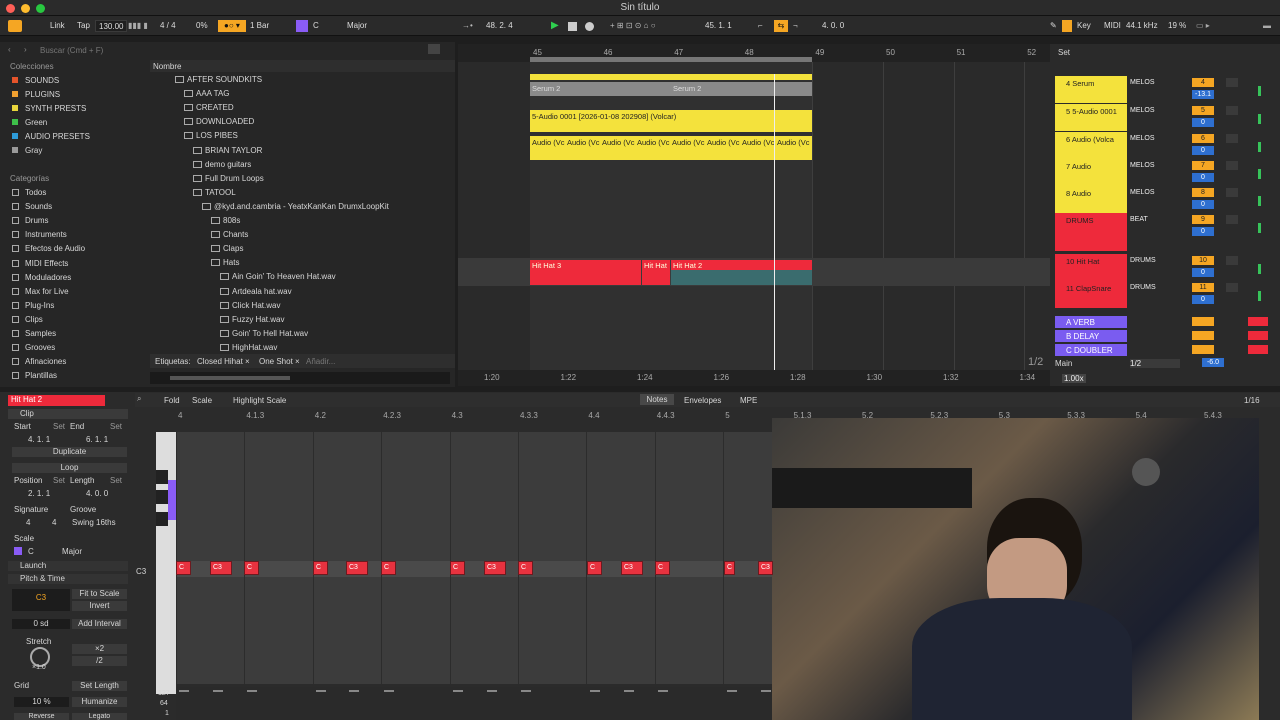 The width and height of the screenshot is (1280, 720). Describe the element at coordinates (68, 414) in the screenshot. I see `clip-tab: Clip` at that location.